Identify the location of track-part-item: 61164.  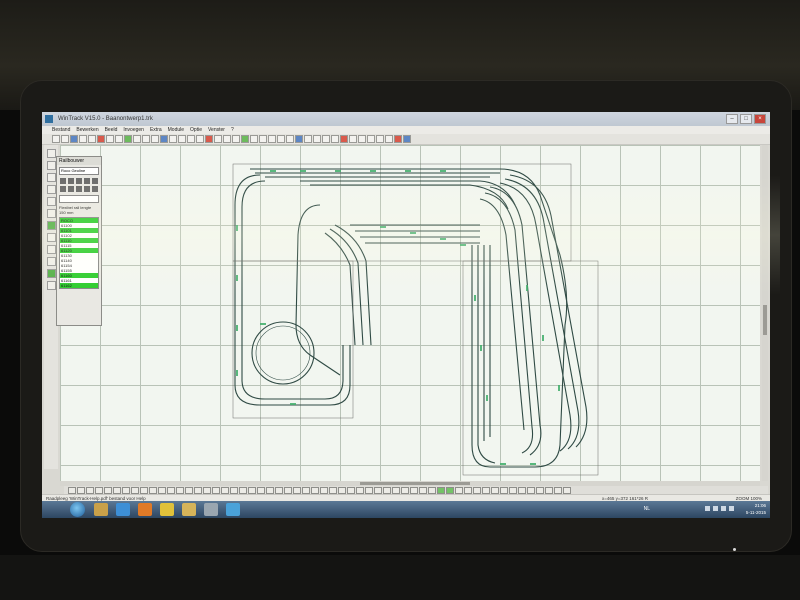
(79, 288).